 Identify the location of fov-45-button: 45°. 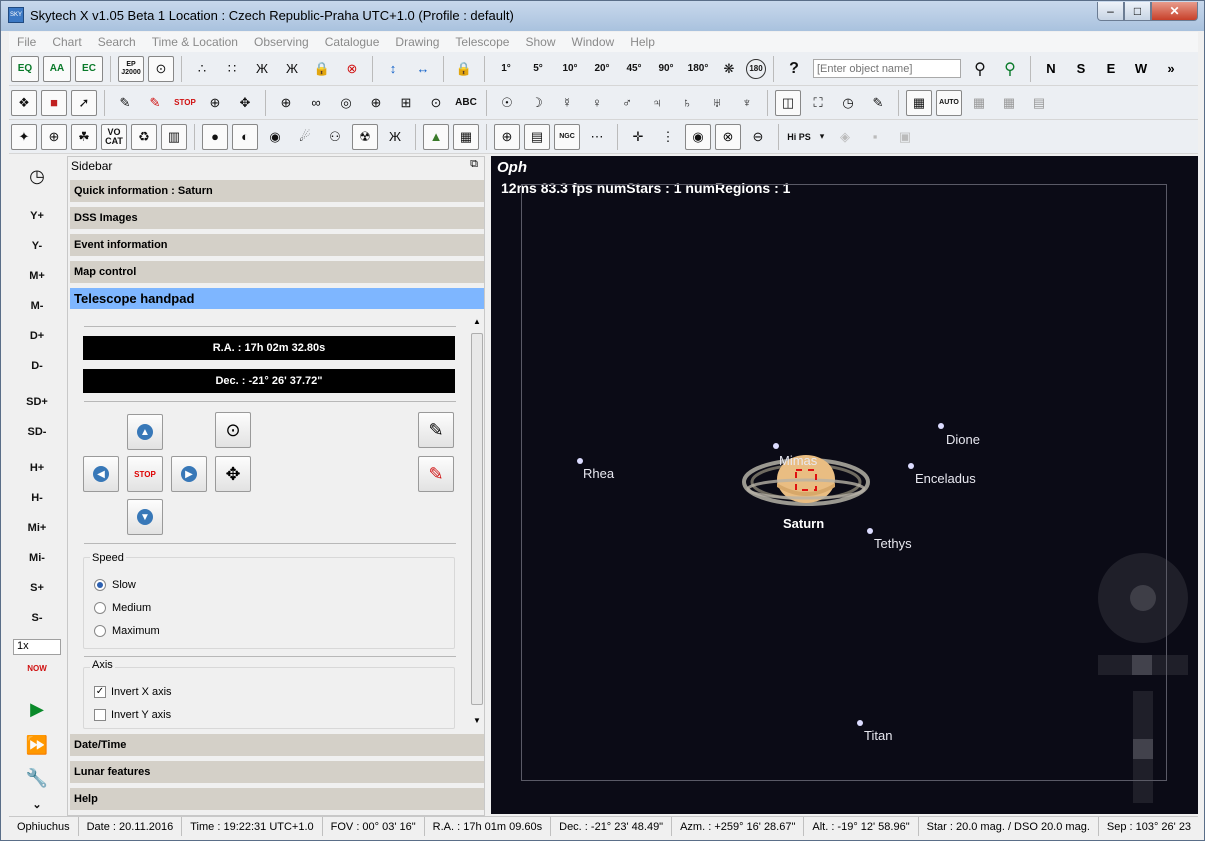
(634, 69).